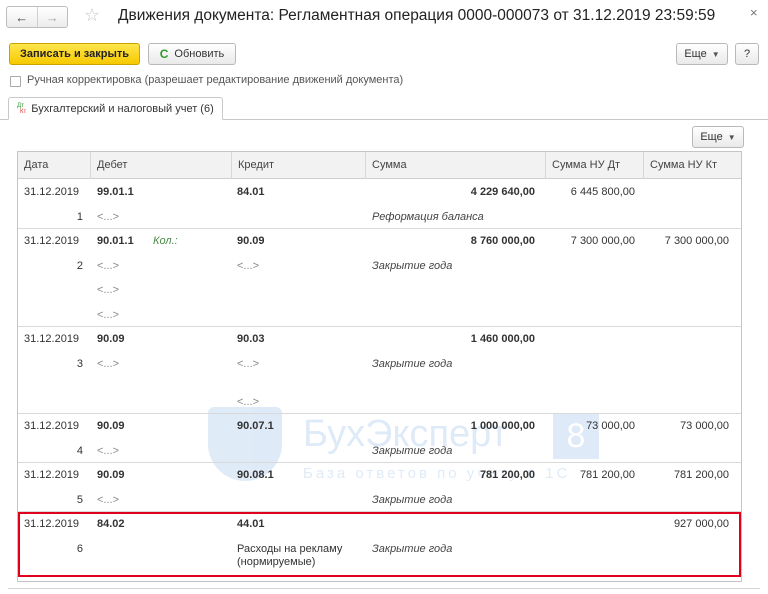  I want to click on favorite-star-icon: ☆, so click(92, 15).